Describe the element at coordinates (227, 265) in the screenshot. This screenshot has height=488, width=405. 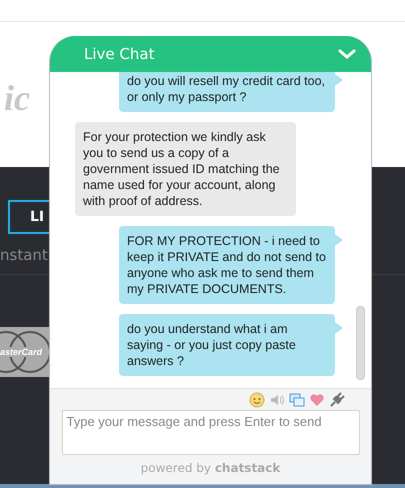
I see `message-bubble: FOR MY PROTECTION - i need to keep it PRIVATE and do not send to anyone who ask me to send them my PRIVATE DOCUMENTS.` at that location.